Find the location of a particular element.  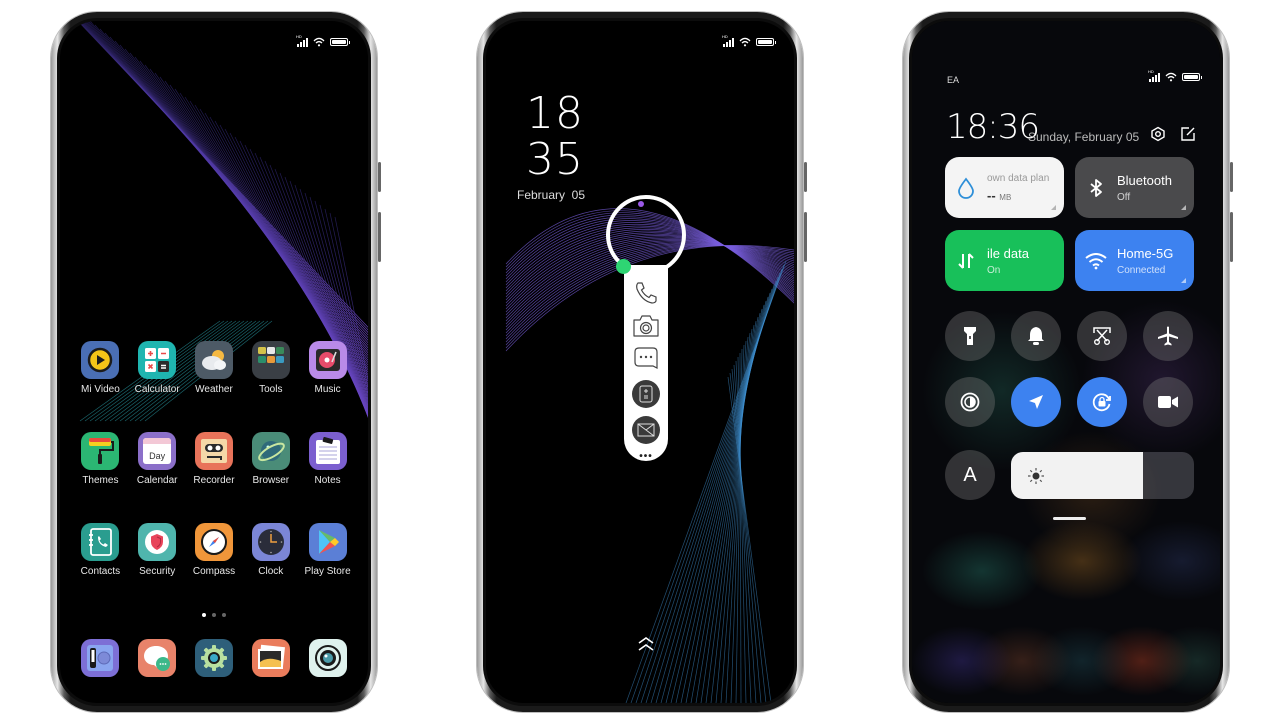

dock-app-settings is located at coordinates (214, 658).